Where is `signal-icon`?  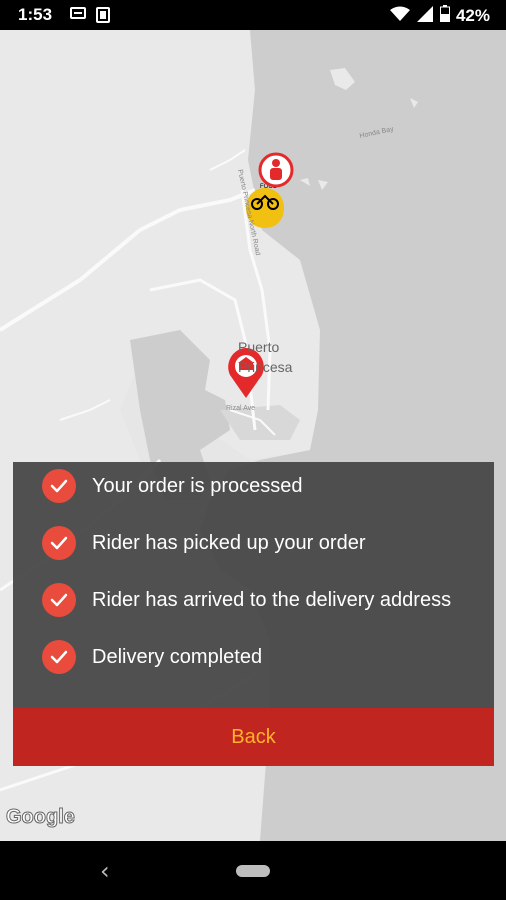 signal-icon is located at coordinates (425, 16).